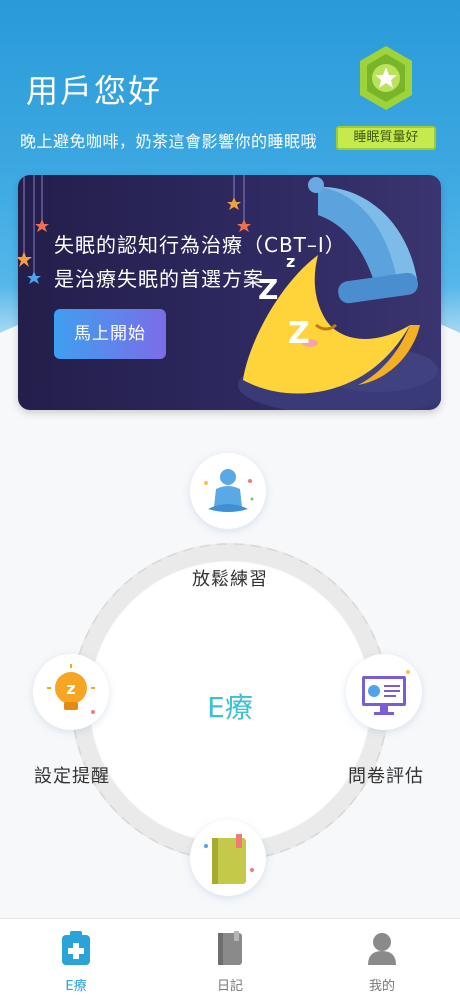  I want to click on tab-profile: 我的, so click(382, 957).